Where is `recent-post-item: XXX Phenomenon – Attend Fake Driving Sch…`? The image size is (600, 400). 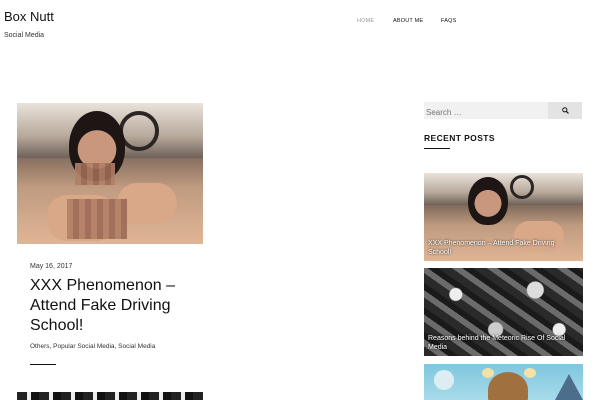 recent-post-item: XXX Phenomenon – Attend Fake Driving Sch… is located at coordinates (503, 217).